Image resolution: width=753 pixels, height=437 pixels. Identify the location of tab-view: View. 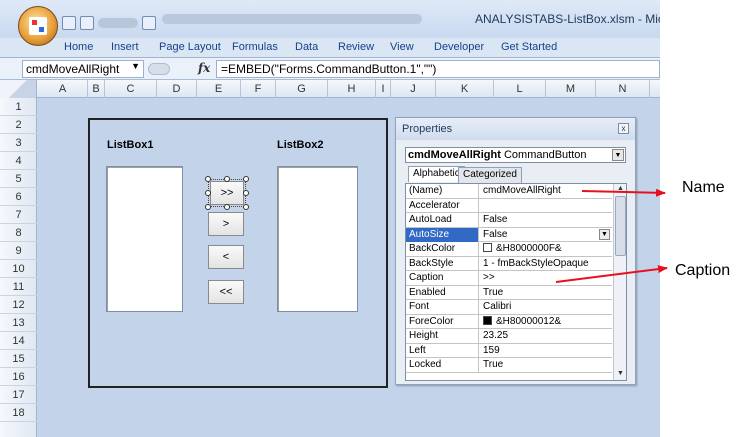
(402, 47).